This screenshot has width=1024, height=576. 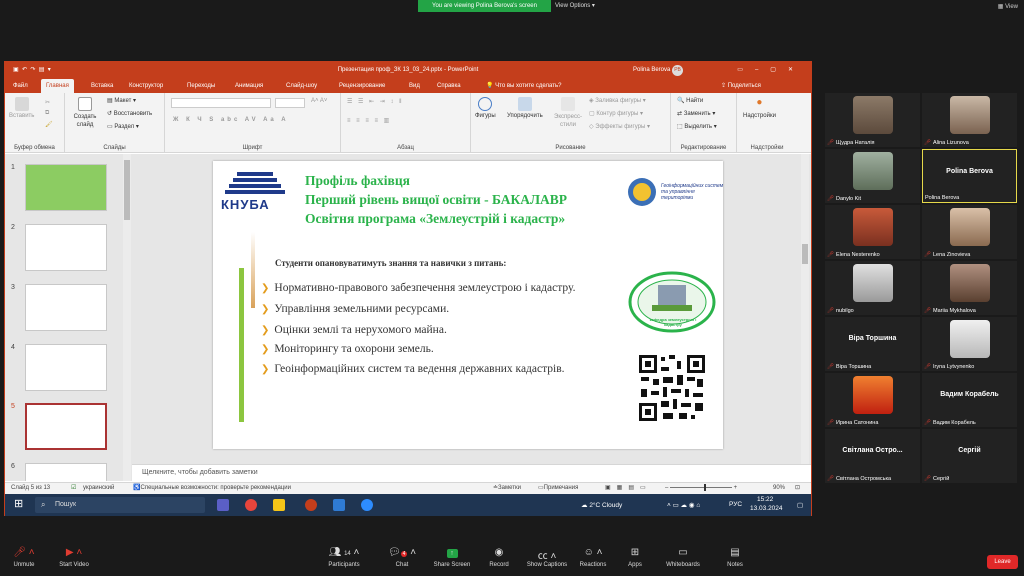 What do you see at coordinates (319, 101) in the screenshot?
I see `font-grow-shrink-icon: A˄ A˅` at bounding box center [319, 101].